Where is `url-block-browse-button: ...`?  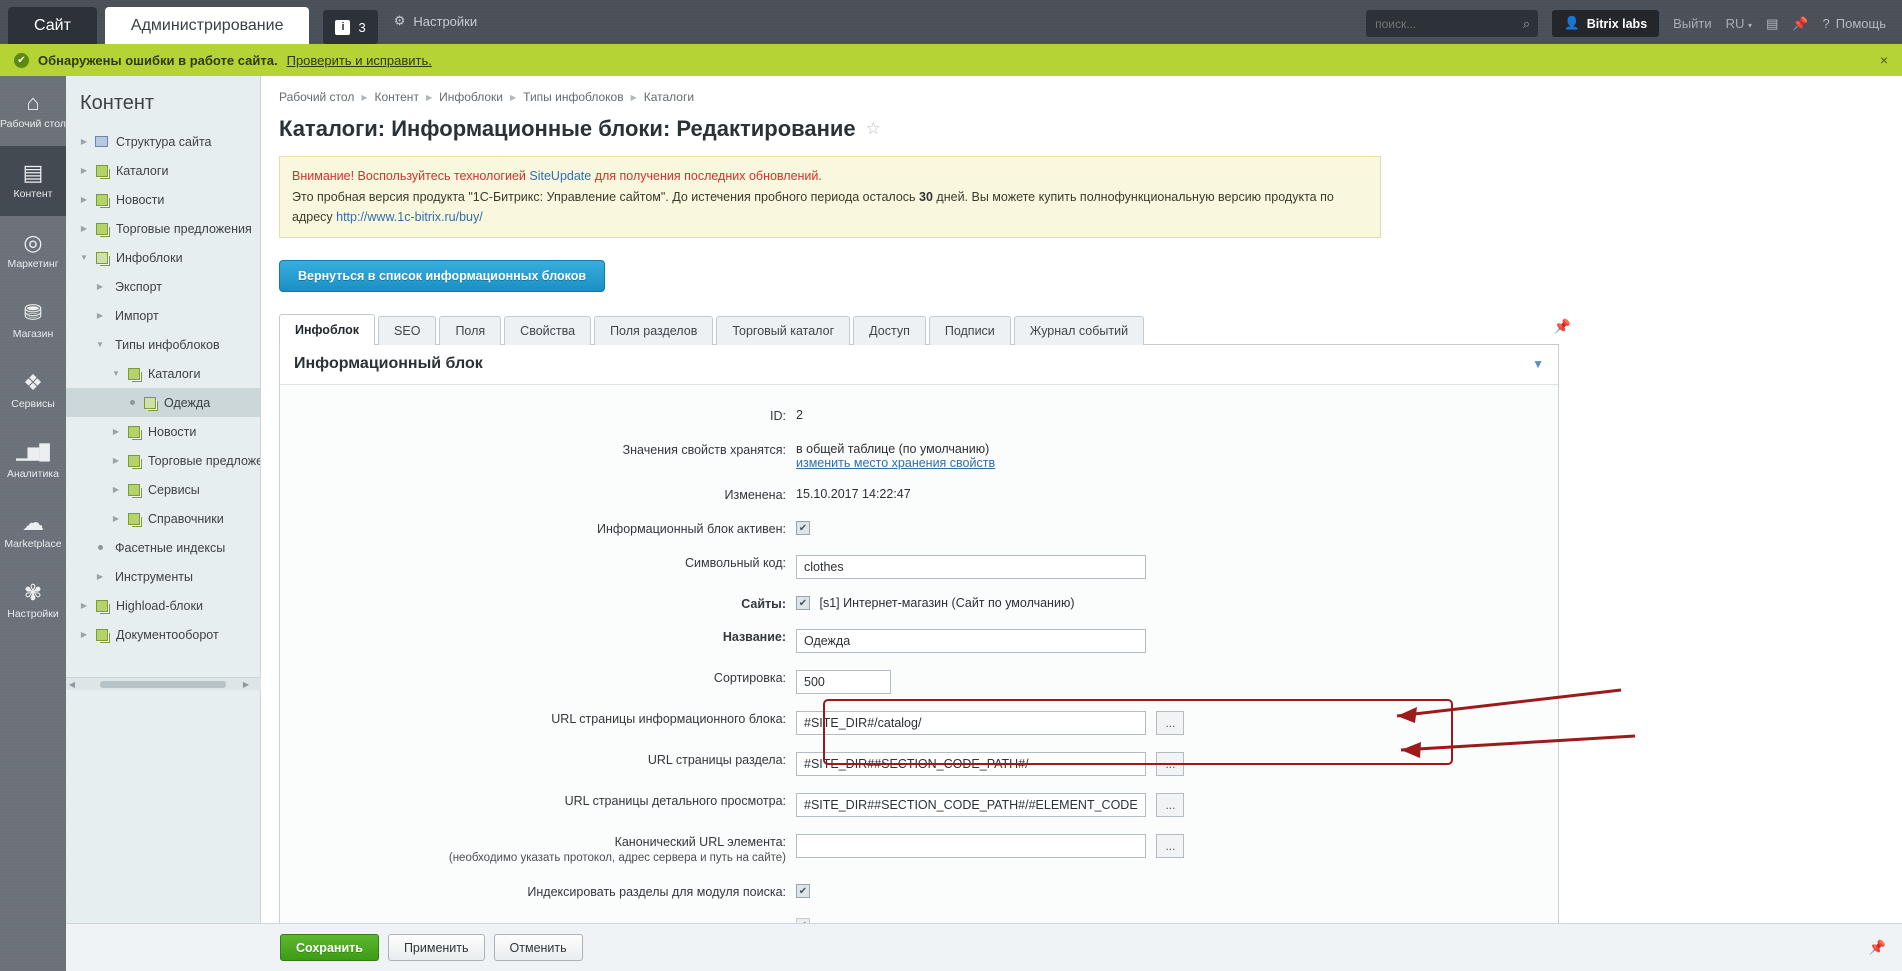
url-block-browse-button: ... is located at coordinates (1170, 723).